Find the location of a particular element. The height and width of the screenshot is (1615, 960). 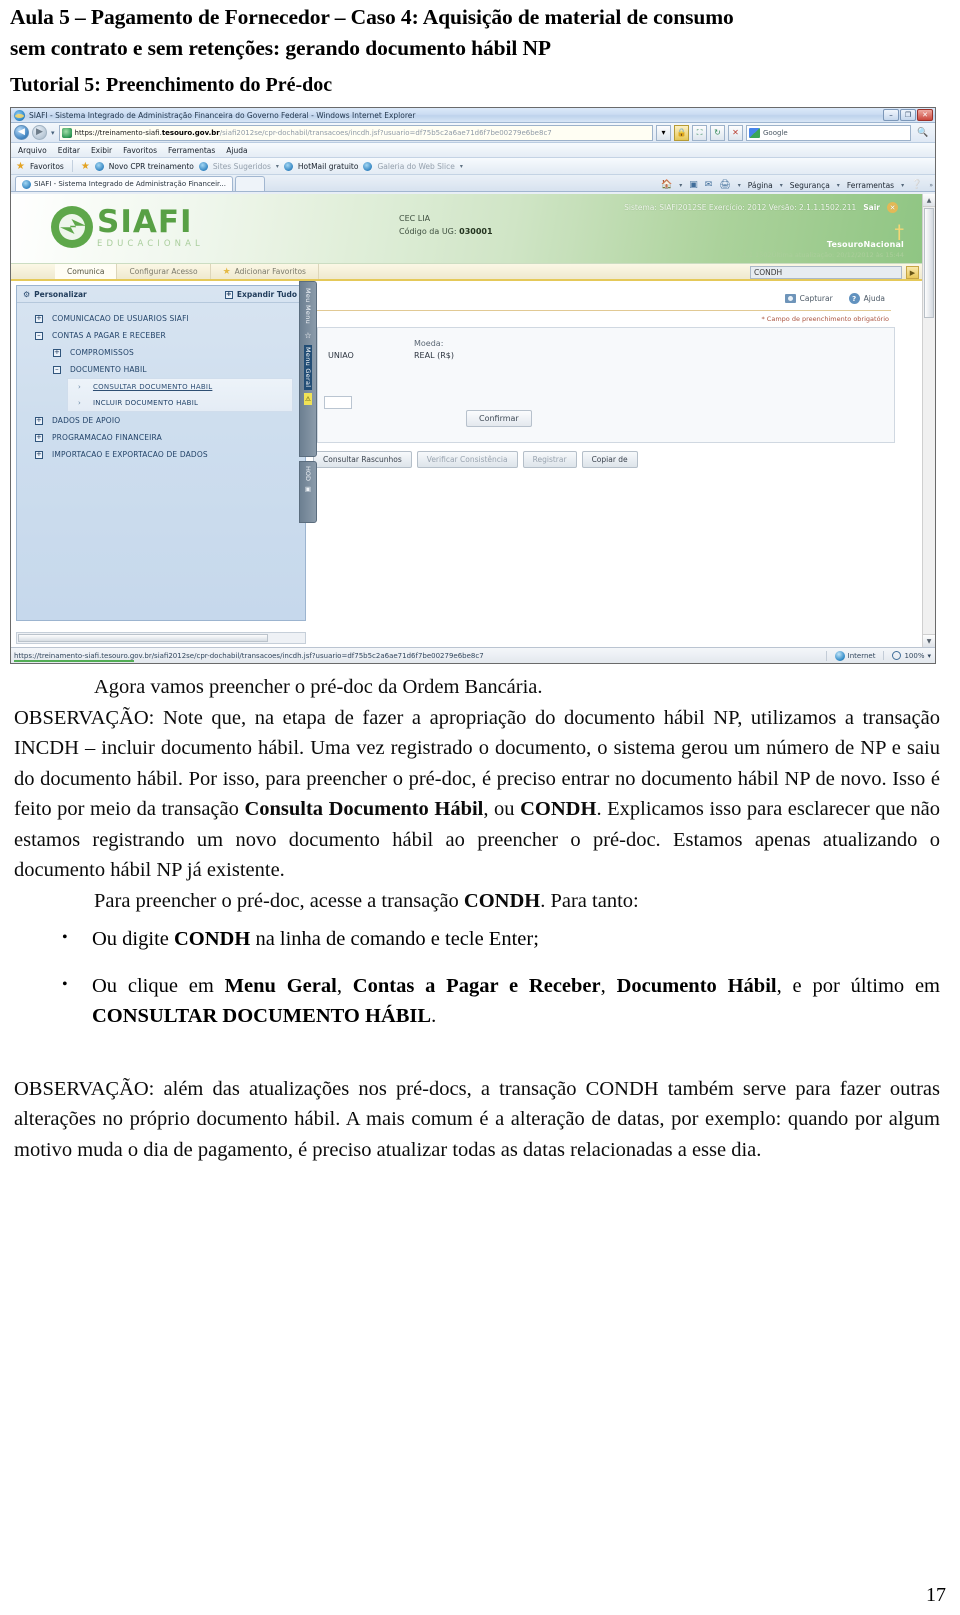

tree-node-compromissos: + COMPROMISSOS is located at coordinates (161, 352).